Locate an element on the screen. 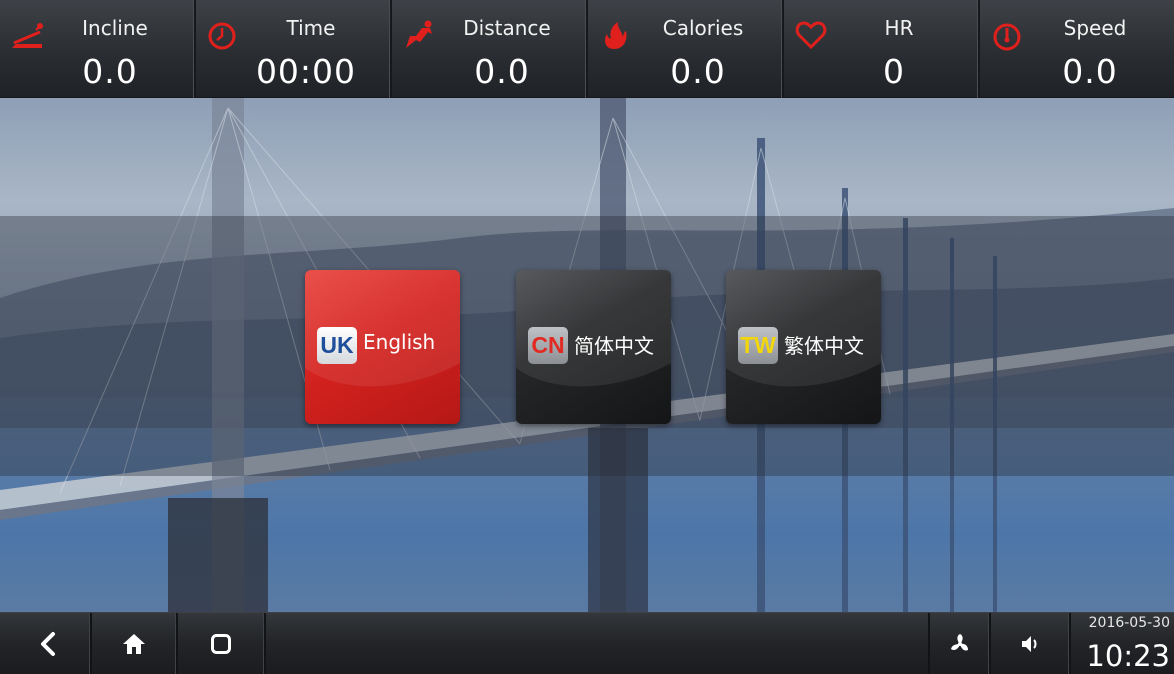  language-label: 简体中文 is located at coordinates (614, 346).